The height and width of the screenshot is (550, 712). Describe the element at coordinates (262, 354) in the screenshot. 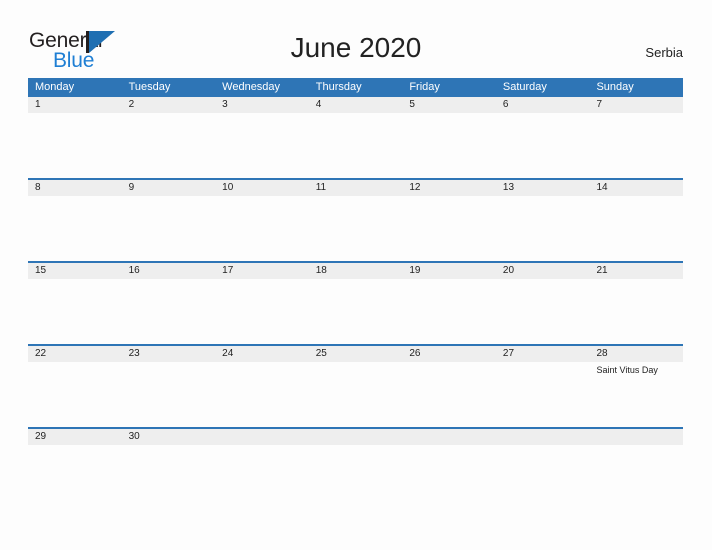

I see `day-number: 24` at that location.